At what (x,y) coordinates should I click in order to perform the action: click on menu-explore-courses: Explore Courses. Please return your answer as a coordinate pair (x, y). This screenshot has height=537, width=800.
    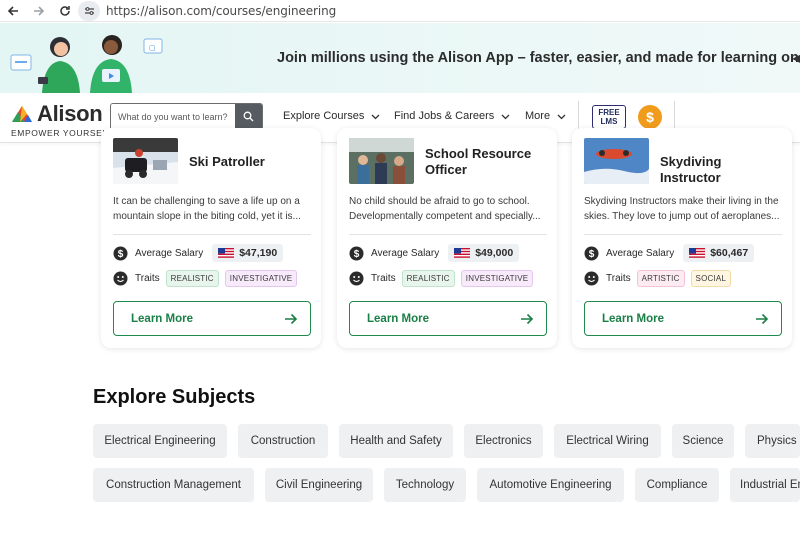
    Looking at the image, I should click on (331, 116).